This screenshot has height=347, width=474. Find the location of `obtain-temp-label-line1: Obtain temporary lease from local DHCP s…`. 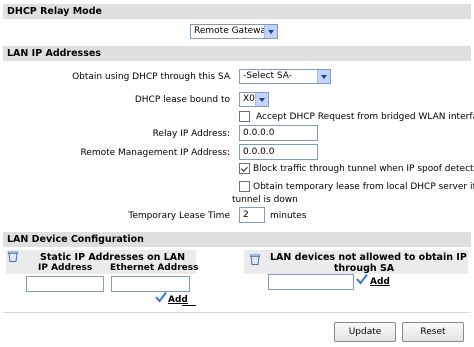

obtain-temp-label-line1: Obtain temporary lease from local DHCP s… is located at coordinates (363, 187).